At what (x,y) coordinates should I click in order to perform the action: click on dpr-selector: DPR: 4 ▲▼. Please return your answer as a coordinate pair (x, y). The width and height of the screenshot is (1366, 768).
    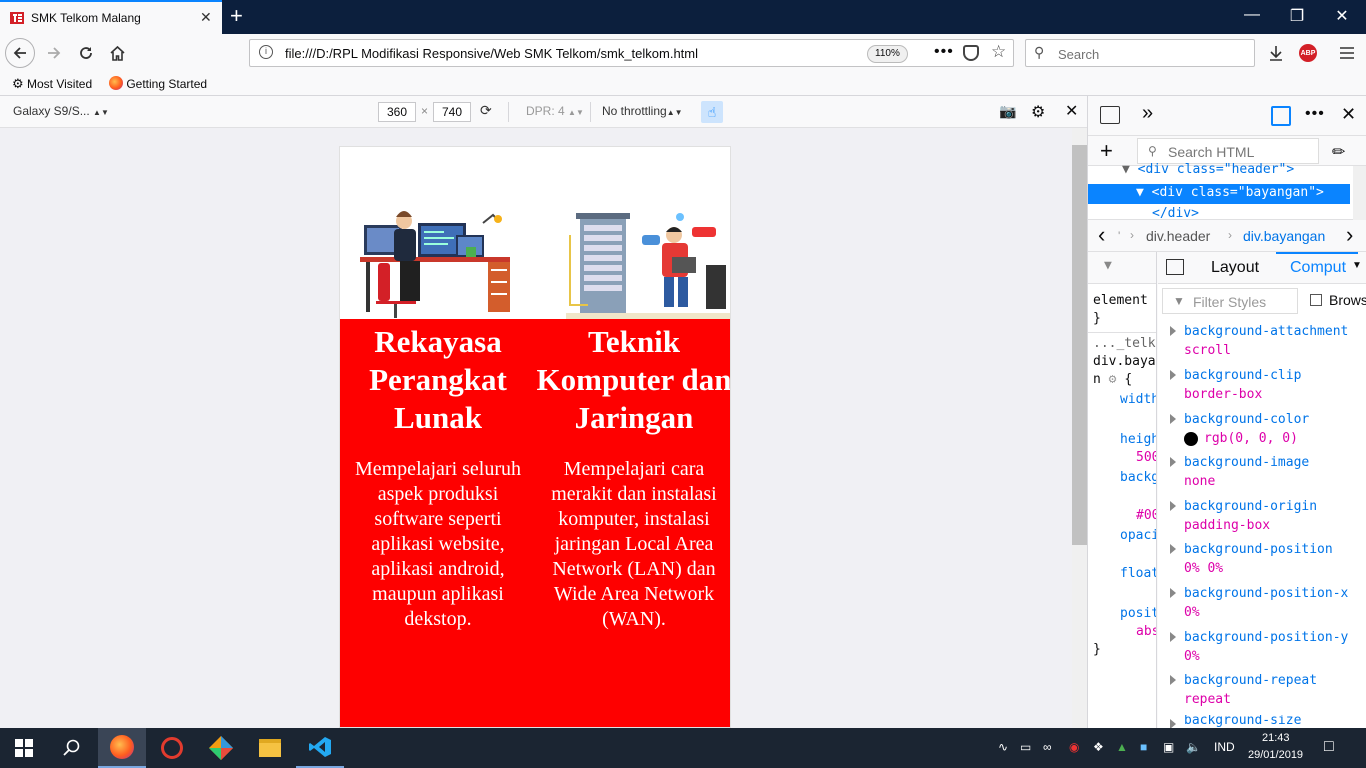
    Looking at the image, I should click on (555, 111).